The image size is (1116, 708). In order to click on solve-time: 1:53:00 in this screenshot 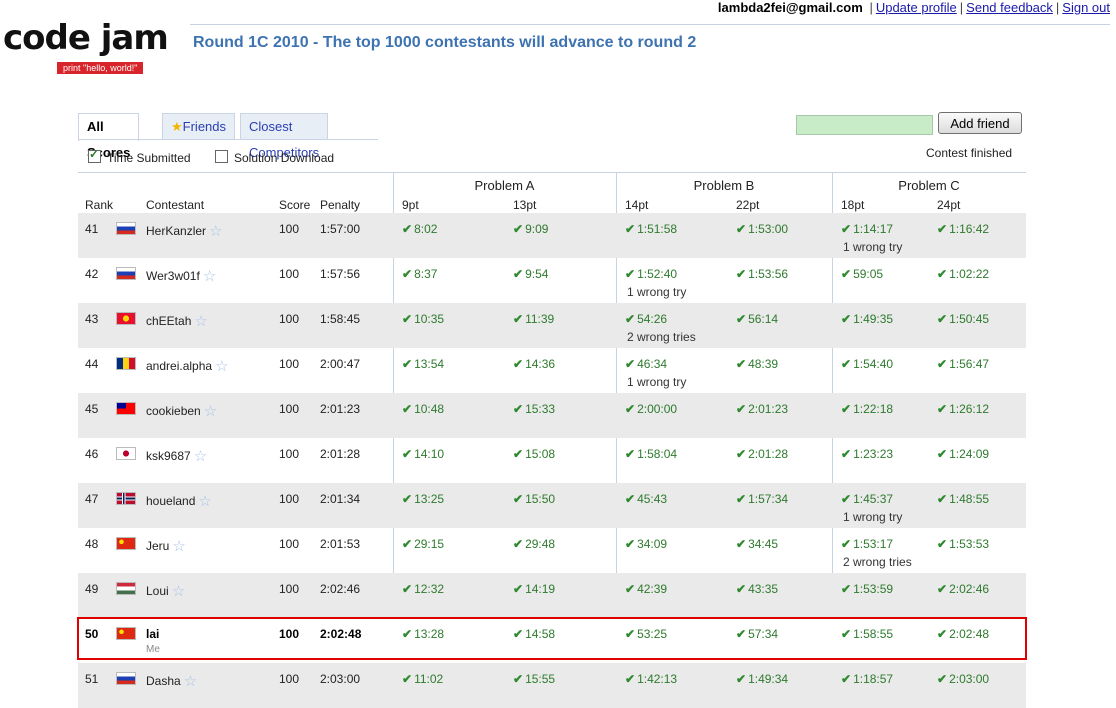, I will do `click(768, 229)`.